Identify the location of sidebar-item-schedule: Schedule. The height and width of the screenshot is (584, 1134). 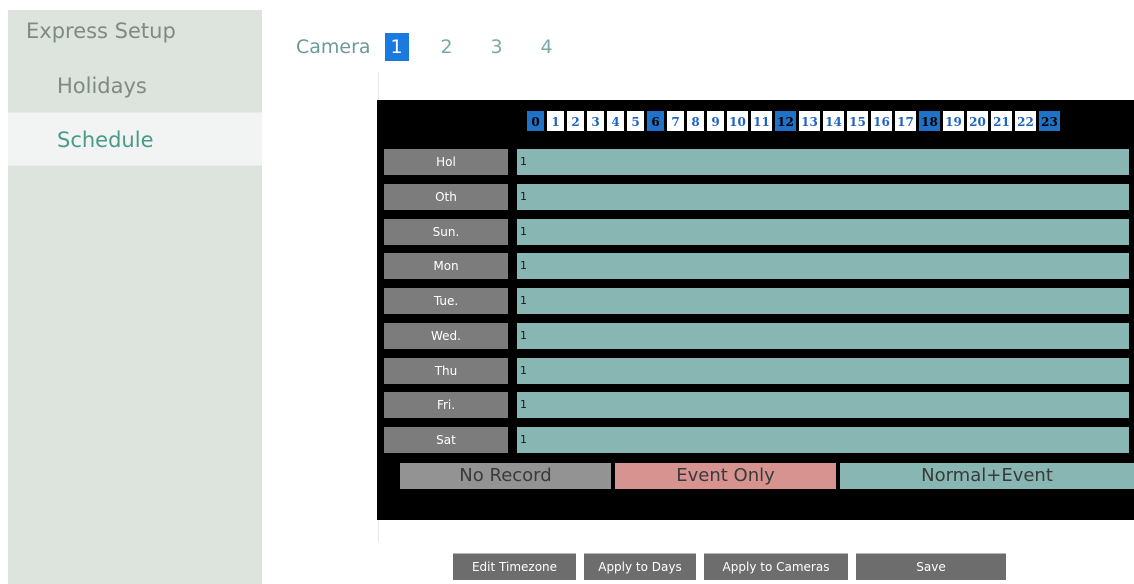
(135, 139).